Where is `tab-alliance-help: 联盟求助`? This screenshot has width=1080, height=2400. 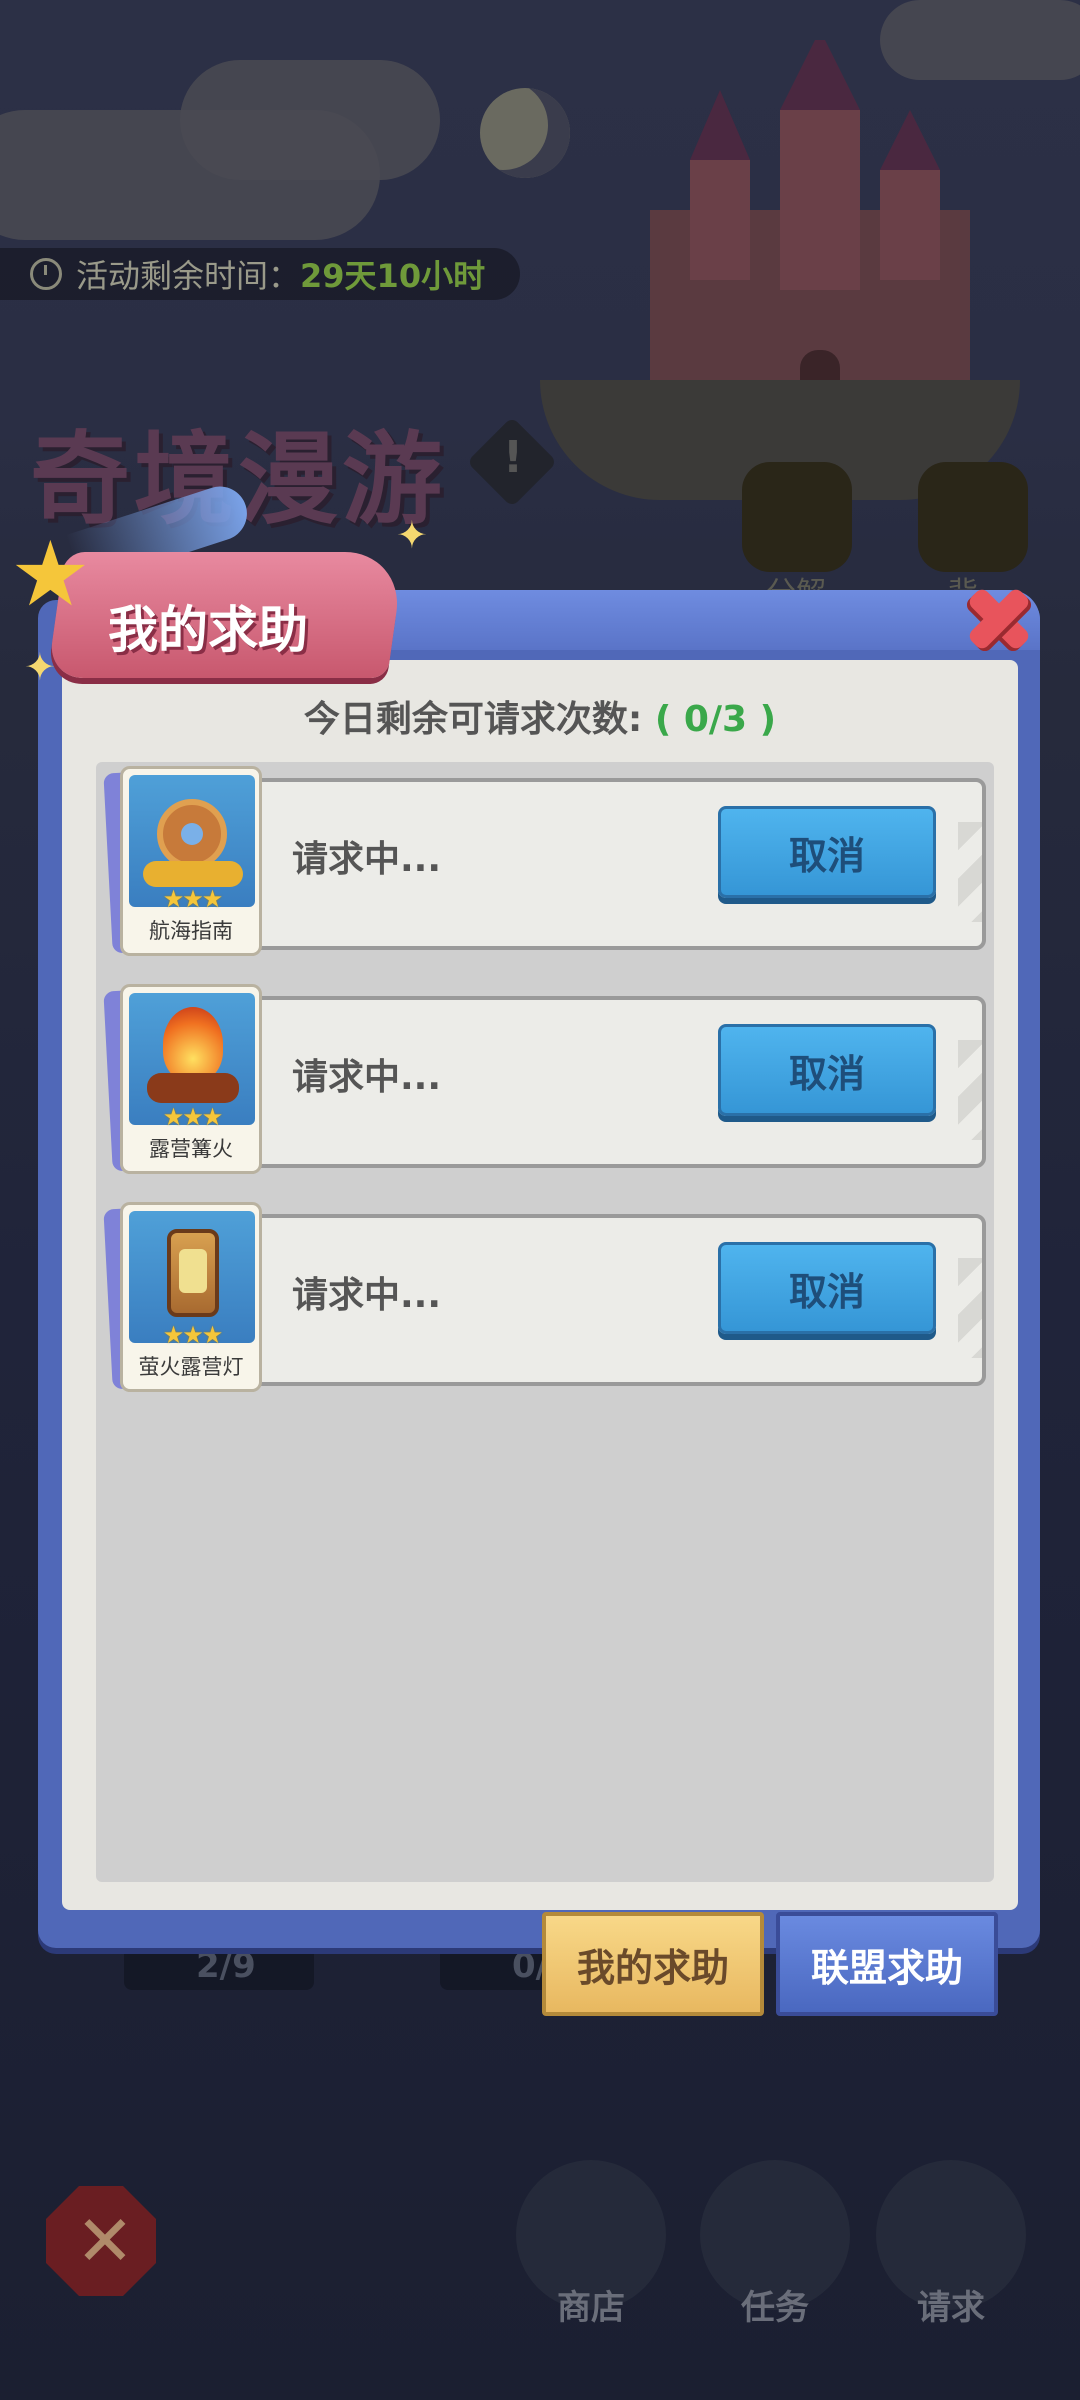 tab-alliance-help: 联盟求助 is located at coordinates (887, 1964).